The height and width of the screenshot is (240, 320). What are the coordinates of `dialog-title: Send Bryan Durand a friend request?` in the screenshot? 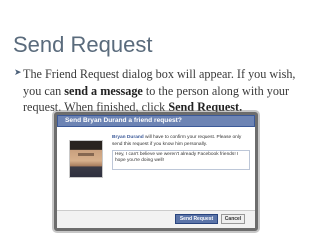 It's located at (123, 120).